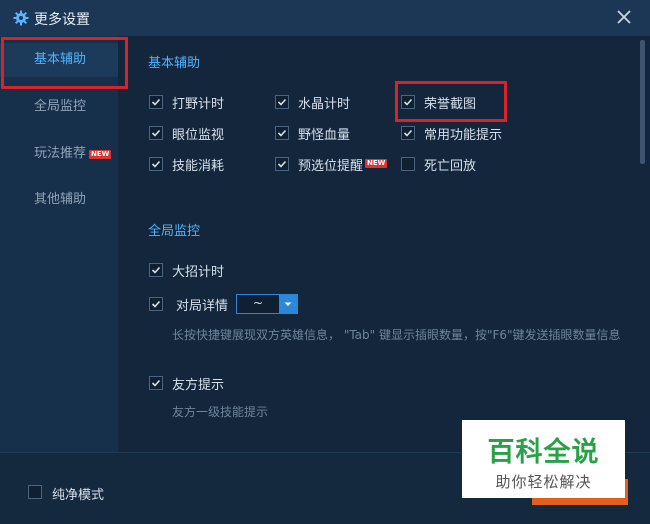 This screenshot has width=650, height=524. What do you see at coordinates (543, 482) in the screenshot?
I see `watermark-sub: 助你轻松解决` at bounding box center [543, 482].